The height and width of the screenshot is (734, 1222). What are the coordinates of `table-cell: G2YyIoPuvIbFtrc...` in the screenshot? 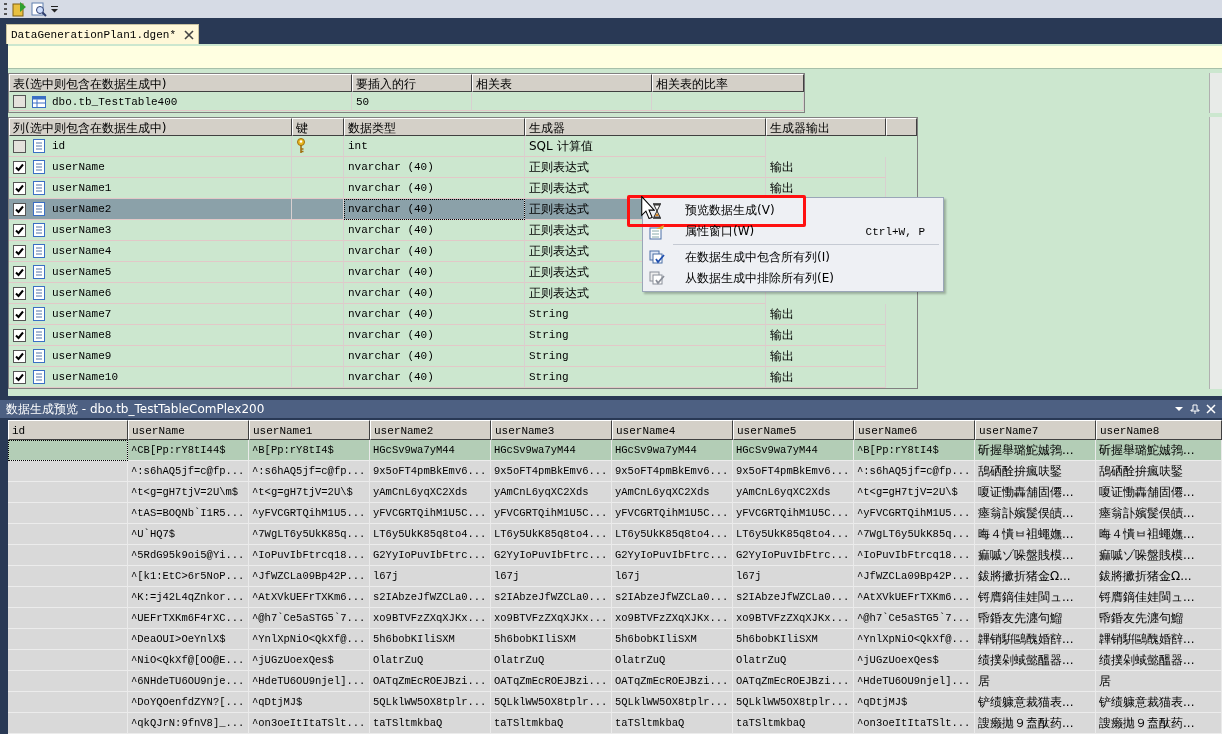 It's located at (430, 555).